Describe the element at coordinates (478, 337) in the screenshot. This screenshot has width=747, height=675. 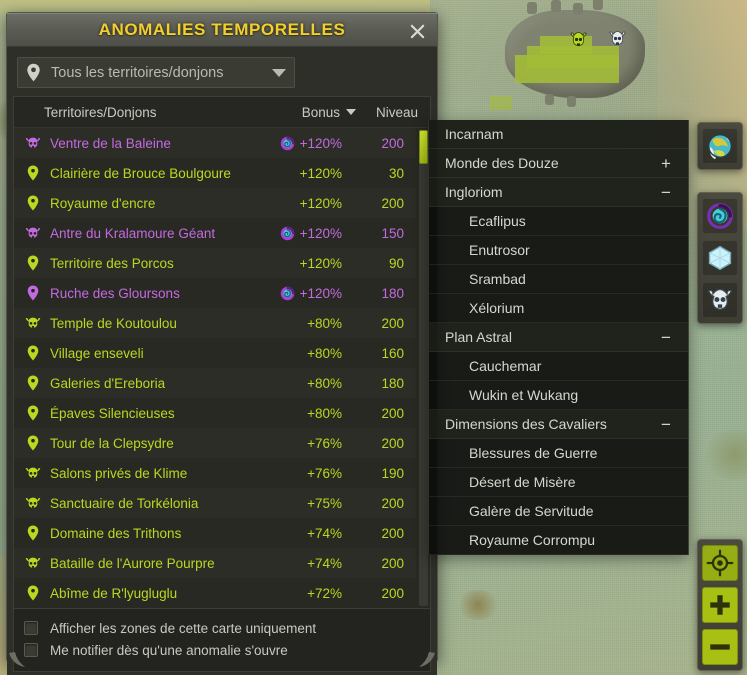
I see `dropdown-item-label: Plan Astral` at that location.